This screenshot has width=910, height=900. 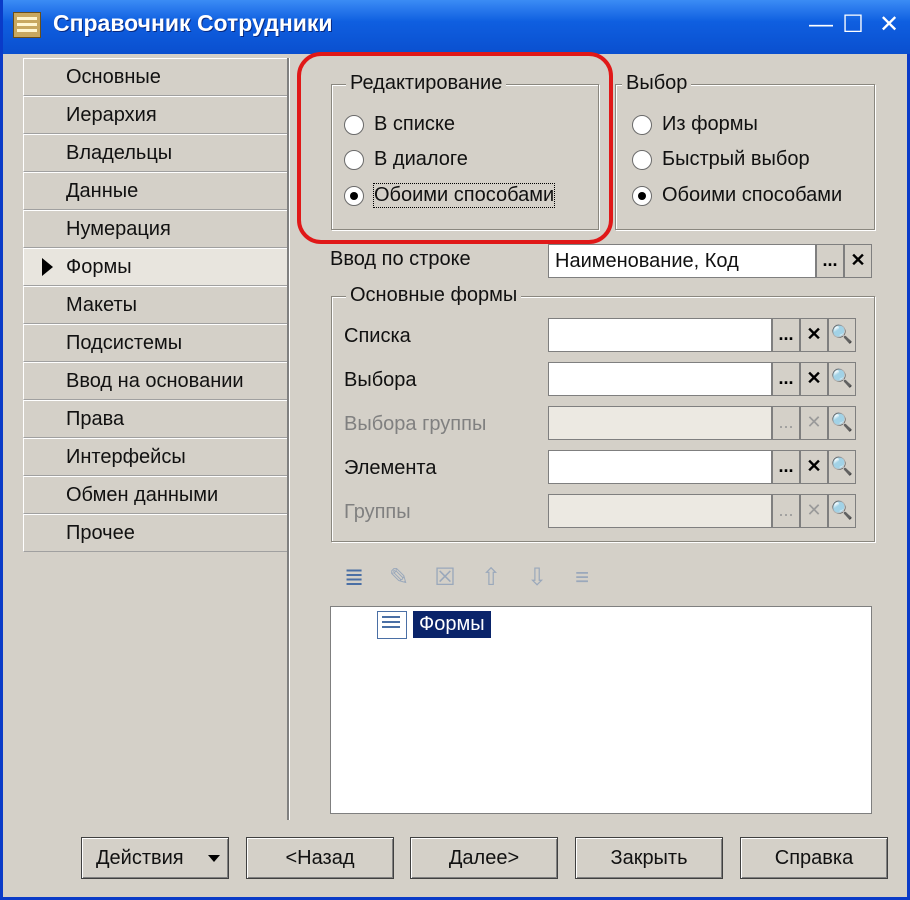 What do you see at coordinates (99, 267) in the screenshot?
I see `tab-label: Формы` at bounding box center [99, 267].